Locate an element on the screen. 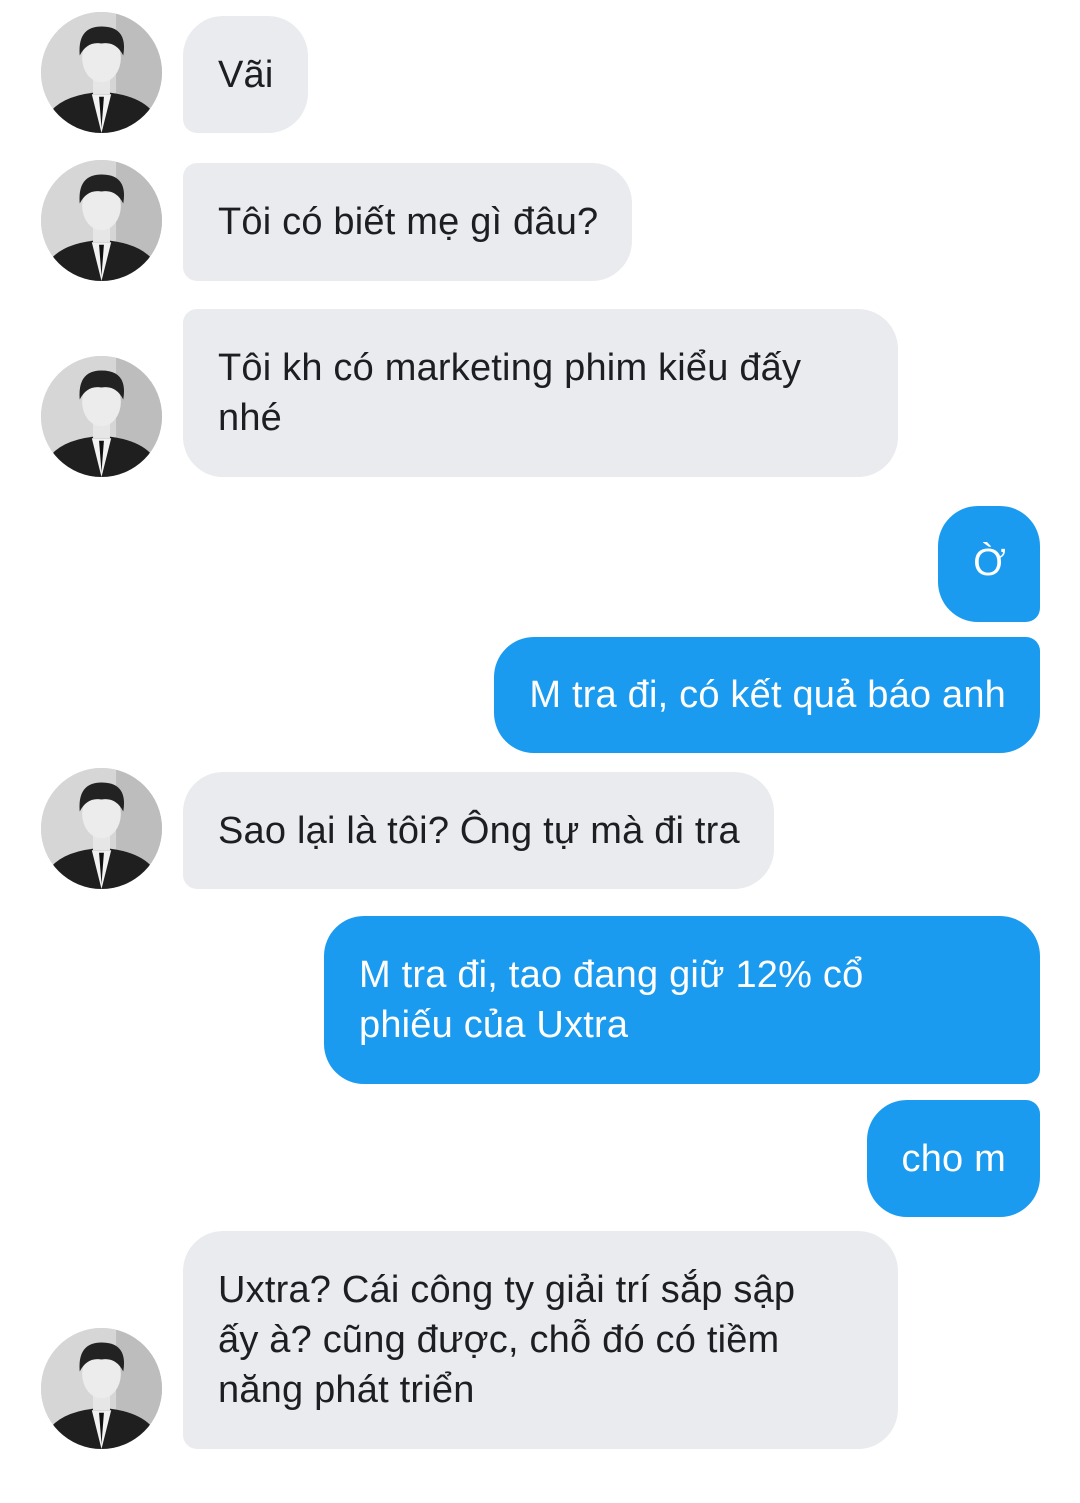  message-text: Vãi is located at coordinates (246, 75).